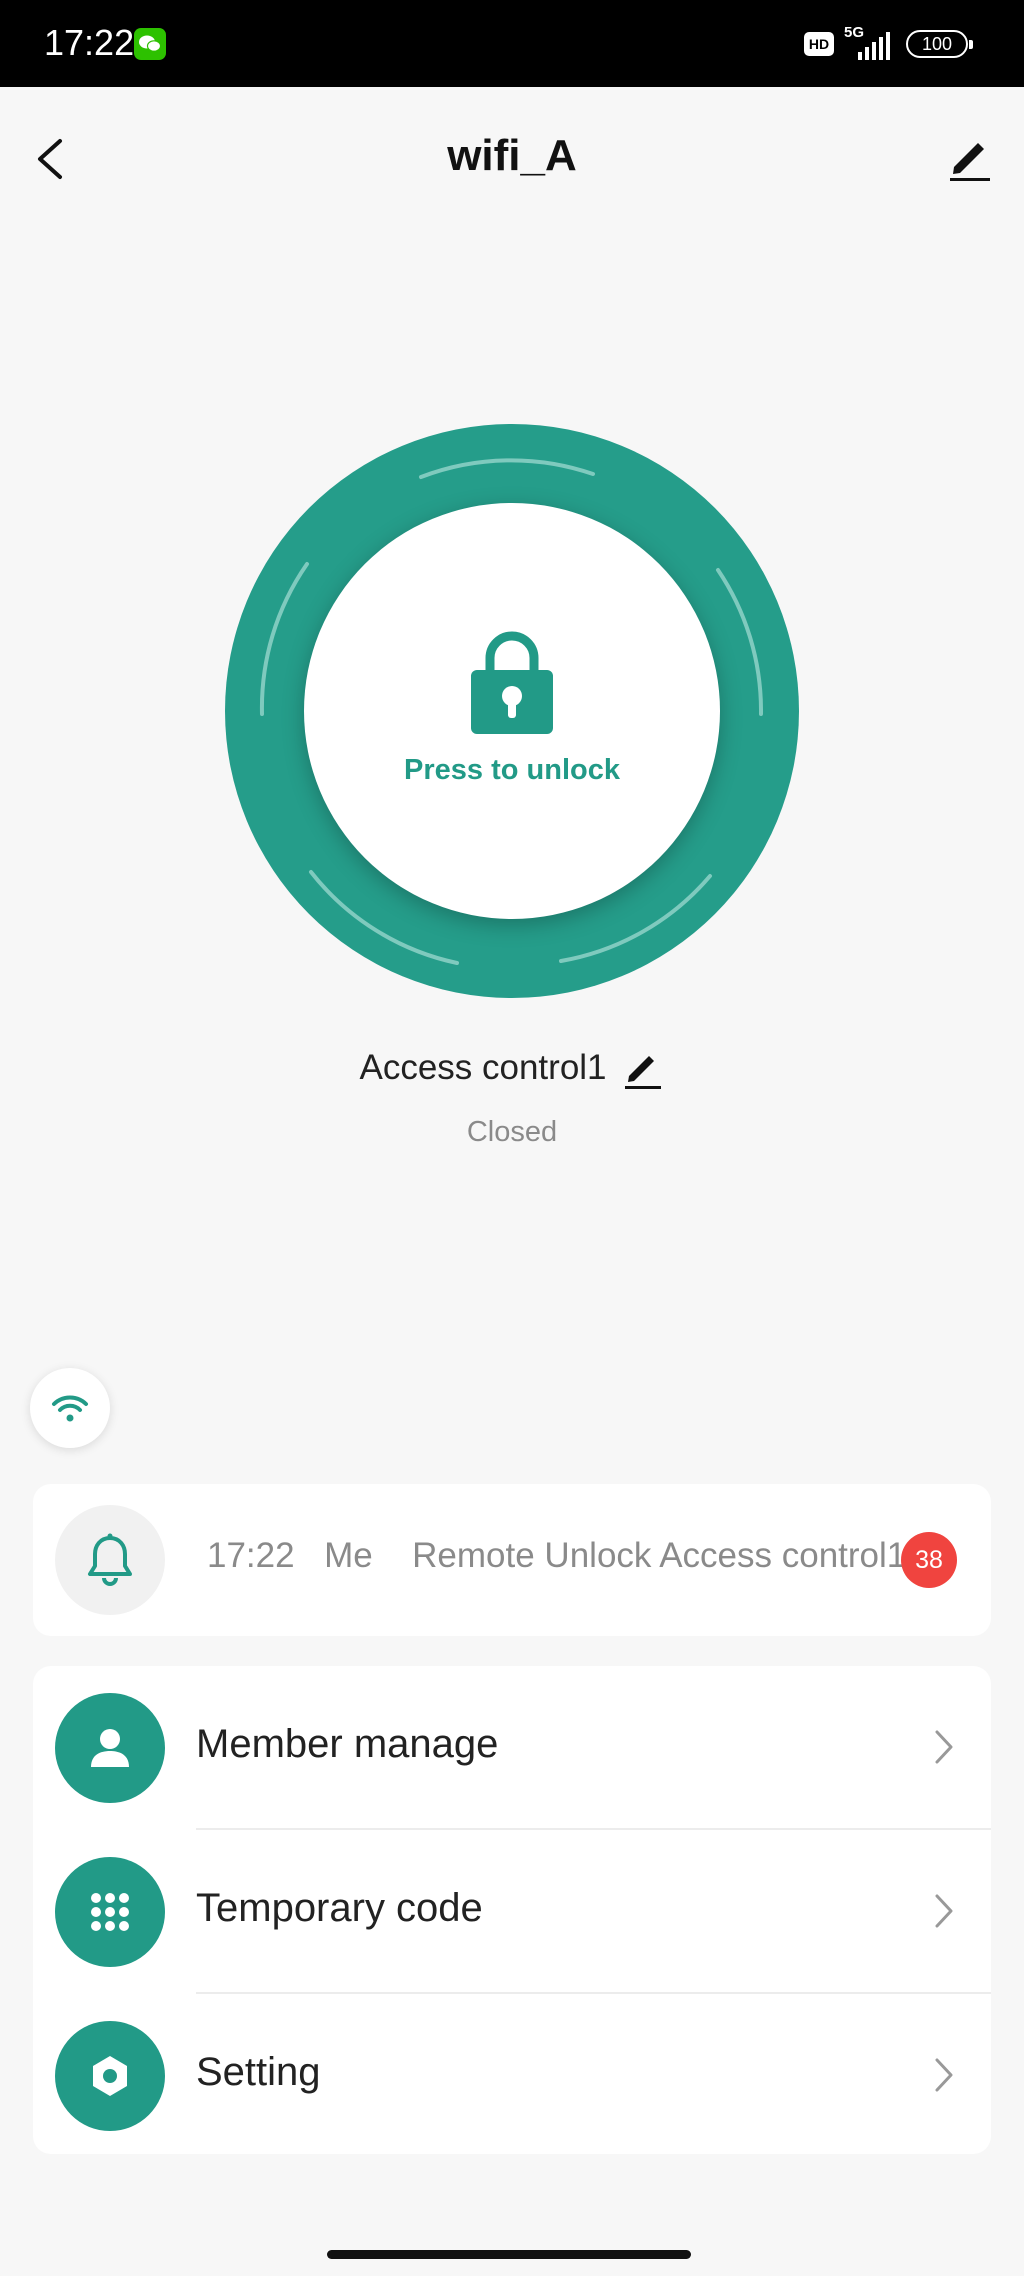  Describe the element at coordinates (348, 1555) in the screenshot. I see `notification-user: Me` at that location.